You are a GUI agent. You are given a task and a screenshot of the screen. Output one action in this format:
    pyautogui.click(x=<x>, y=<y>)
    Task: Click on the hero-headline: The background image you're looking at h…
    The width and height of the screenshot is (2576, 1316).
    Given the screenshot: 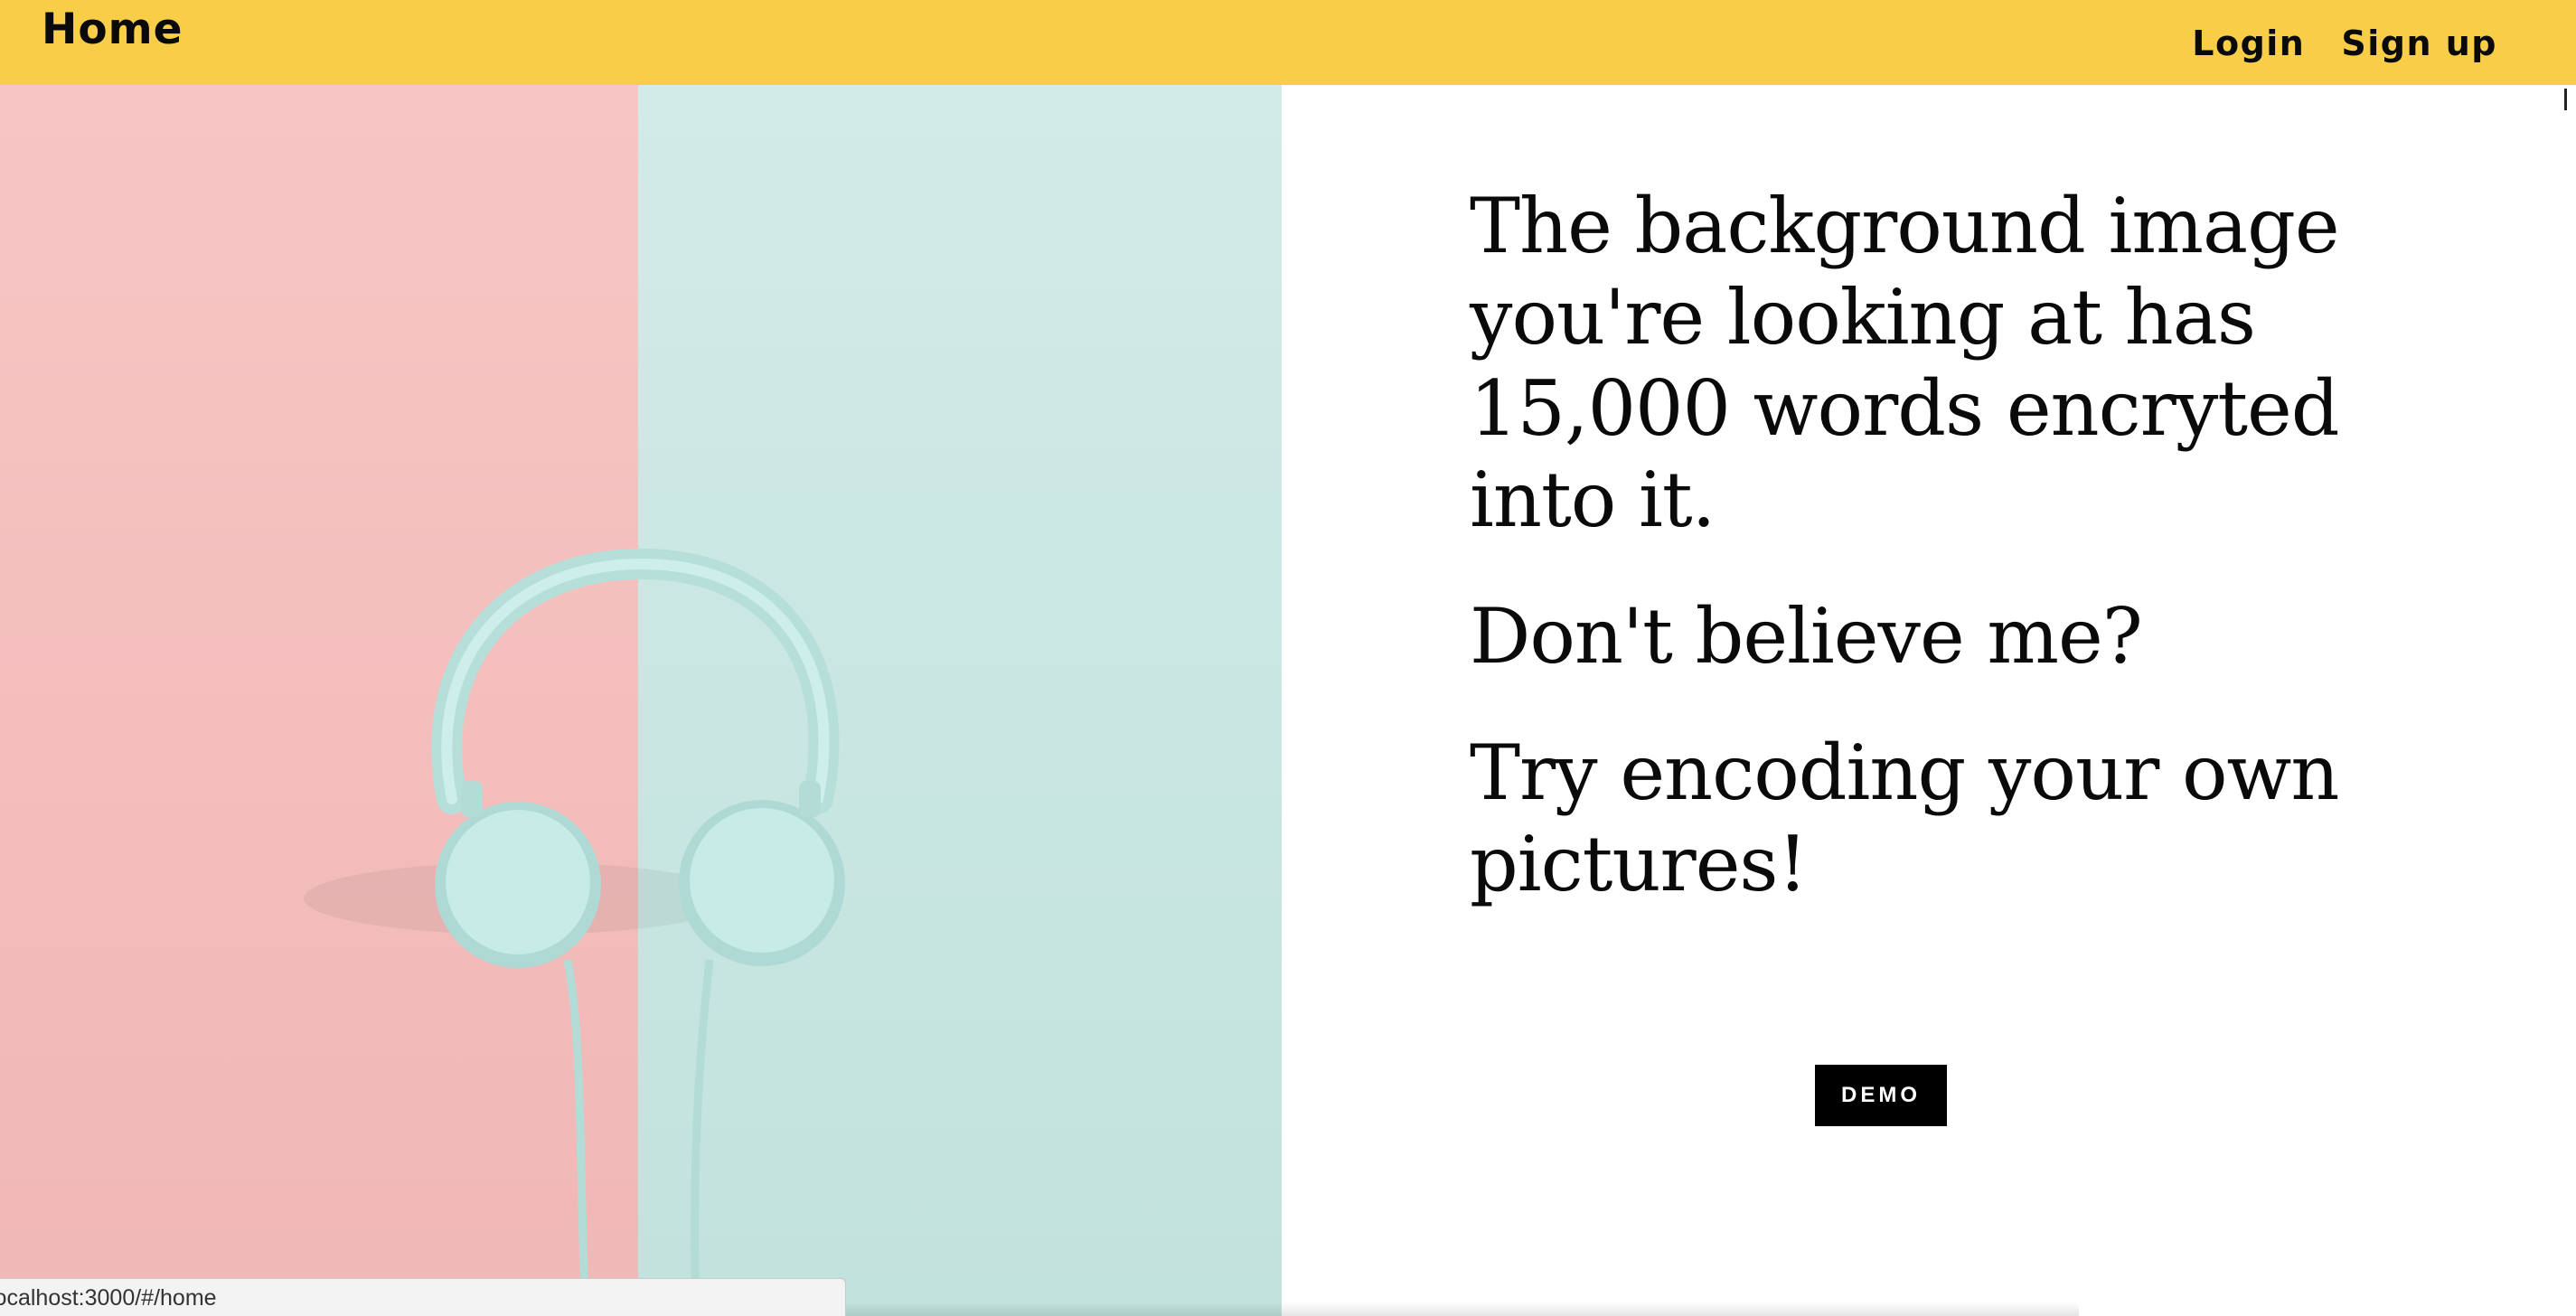 What is the action you would take?
    pyautogui.click(x=1905, y=363)
    